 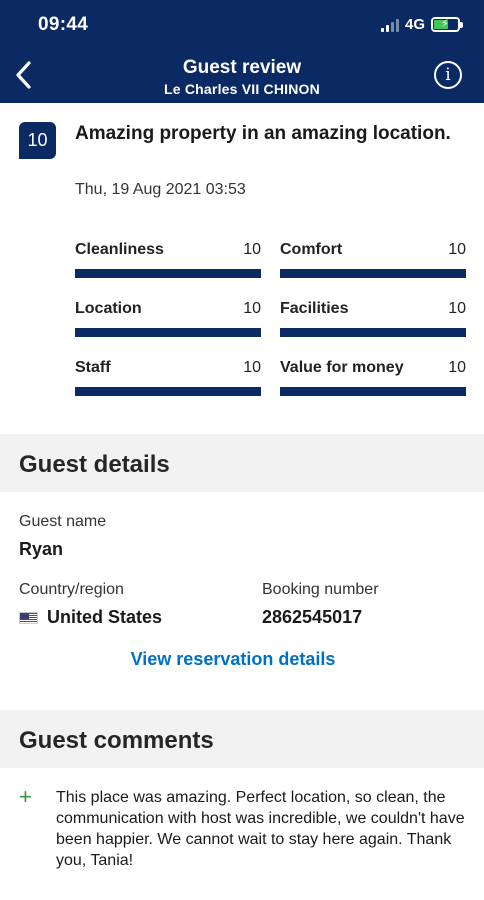 I want to click on score-label: Location, so click(x=108, y=308).